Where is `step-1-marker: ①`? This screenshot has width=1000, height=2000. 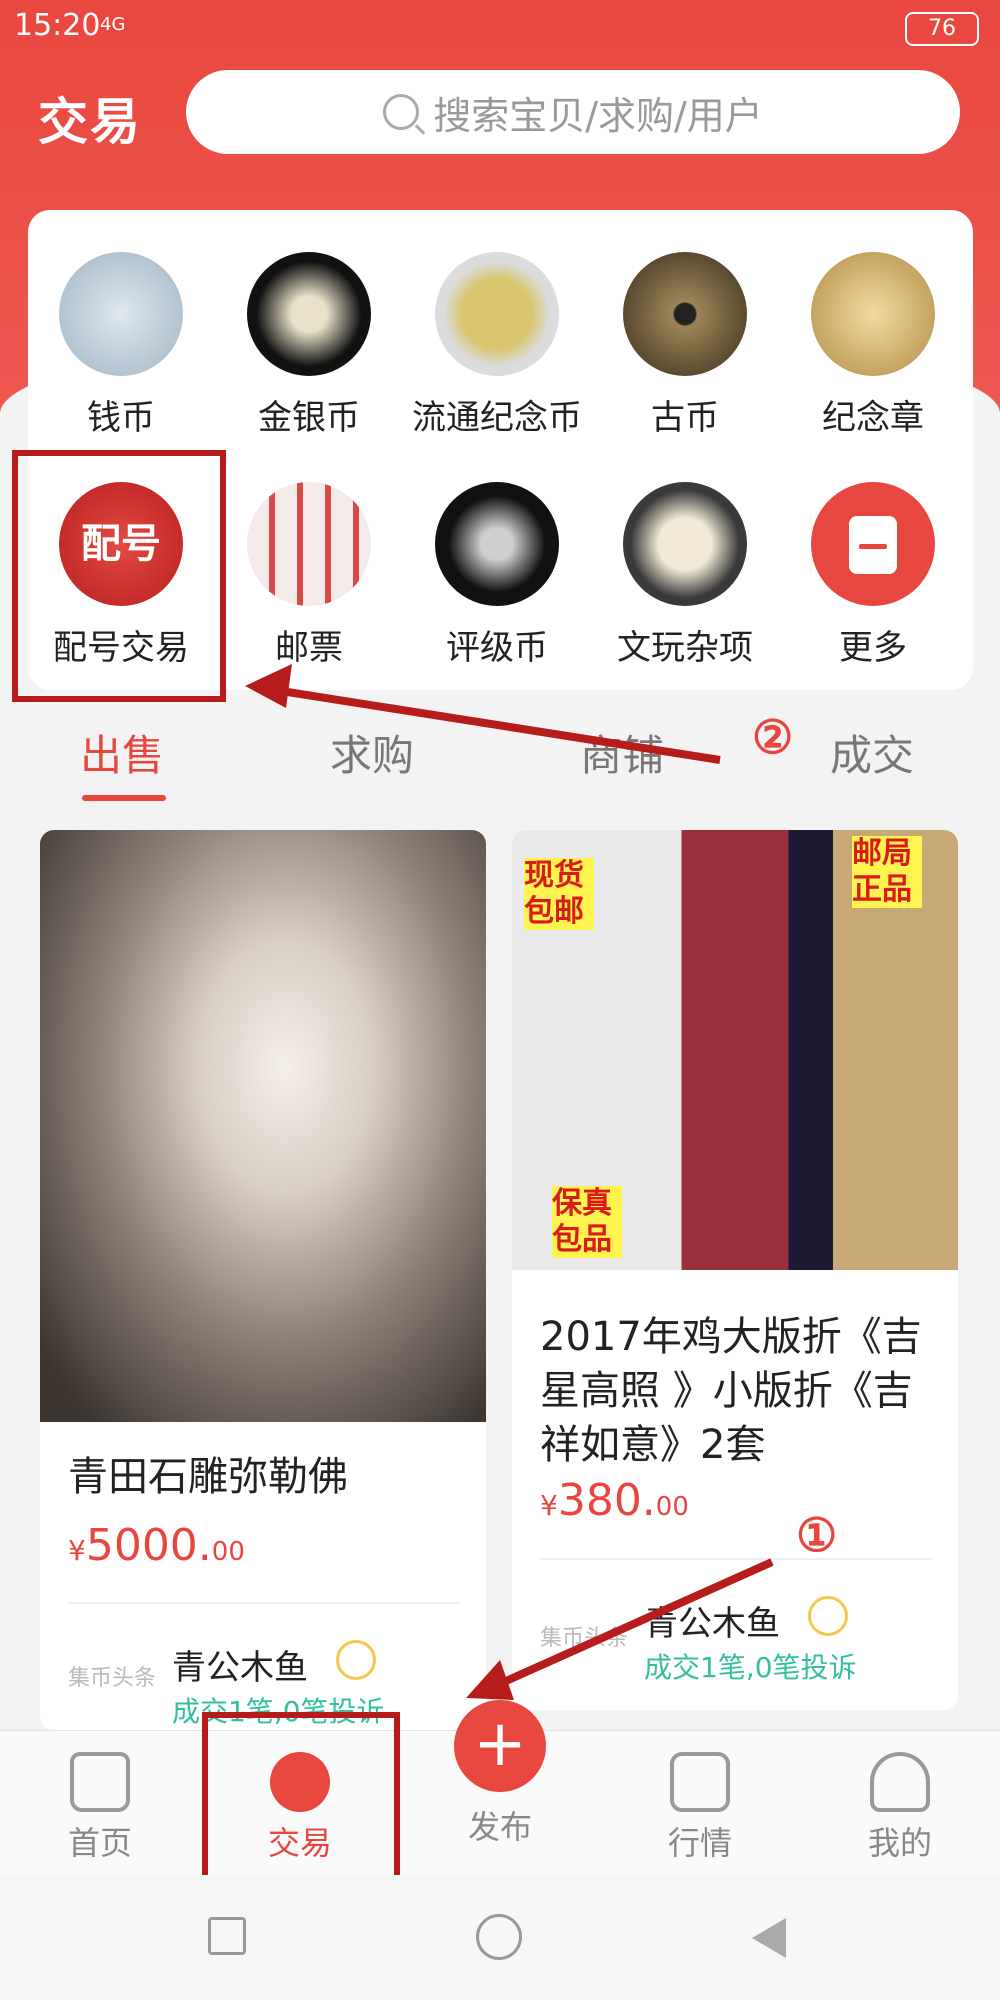 step-1-marker: ① is located at coordinates (817, 1535).